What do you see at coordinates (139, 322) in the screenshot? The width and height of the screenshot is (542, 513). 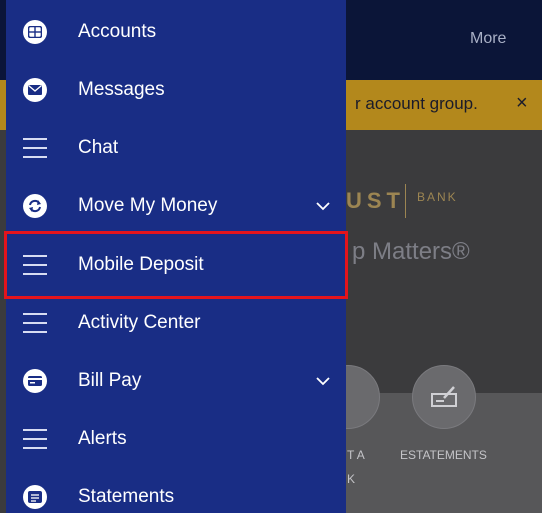 I see `nav-label-activity-center: Activity Center` at bounding box center [139, 322].